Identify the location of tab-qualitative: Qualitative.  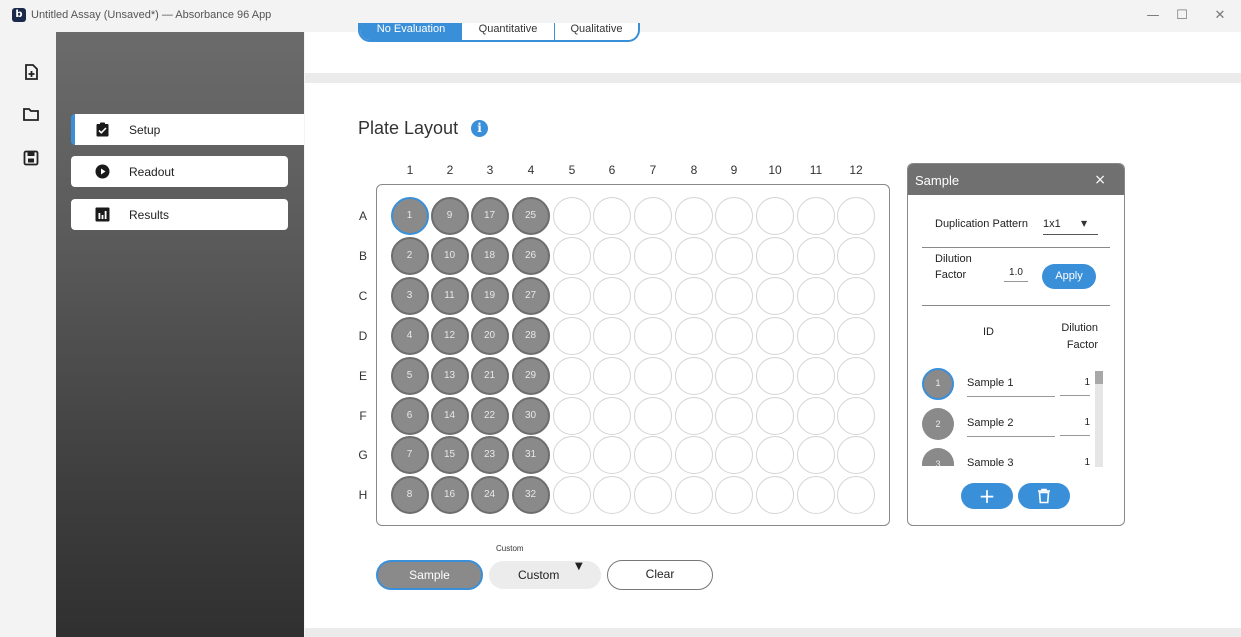
(596, 31).